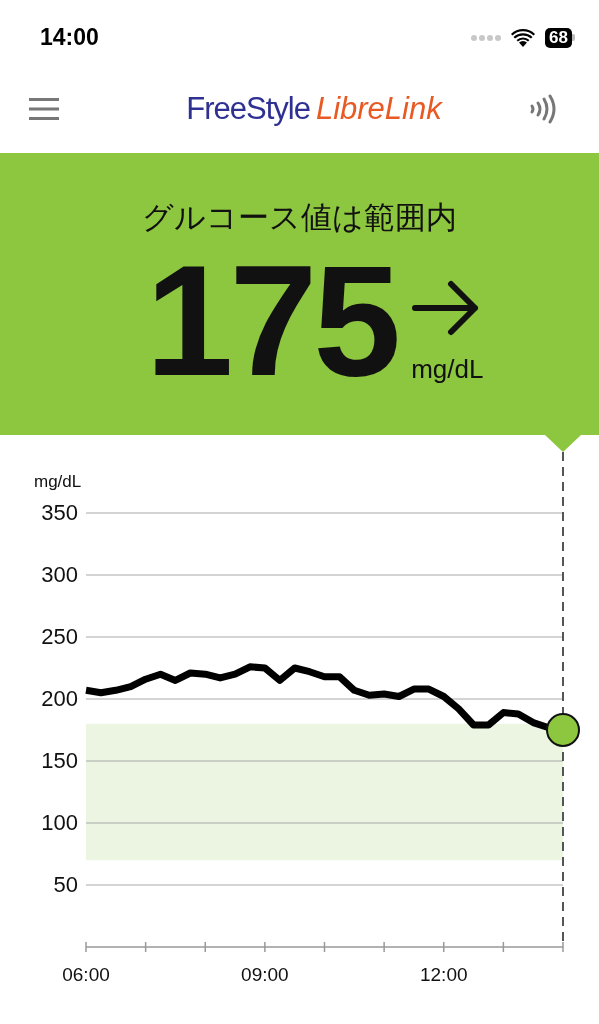 Image resolution: width=599 pixels, height=1024 pixels. Describe the element at coordinates (59, 698) in the screenshot. I see `y-tick-label: 200` at that location.